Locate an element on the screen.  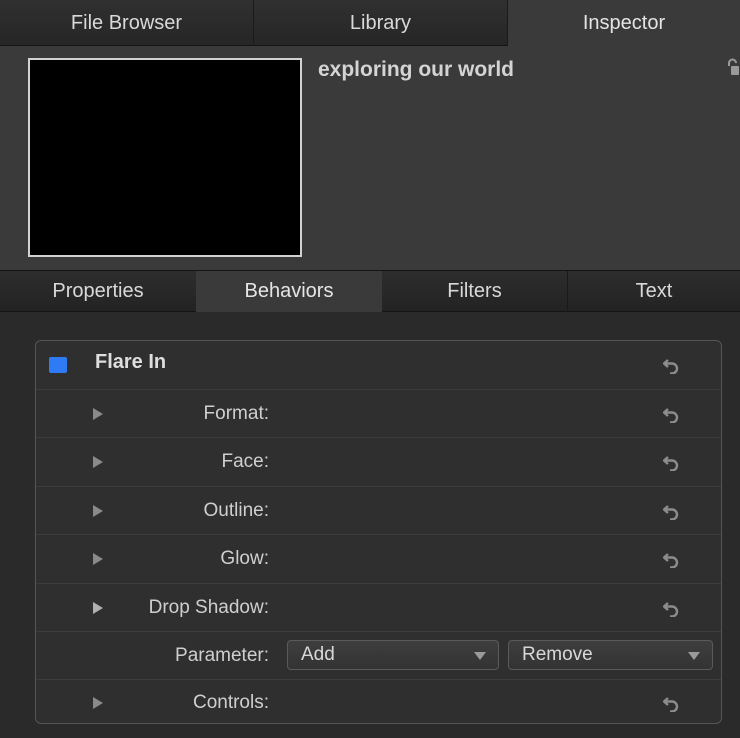
tab-inspector: Inspector is located at coordinates (624, 23).